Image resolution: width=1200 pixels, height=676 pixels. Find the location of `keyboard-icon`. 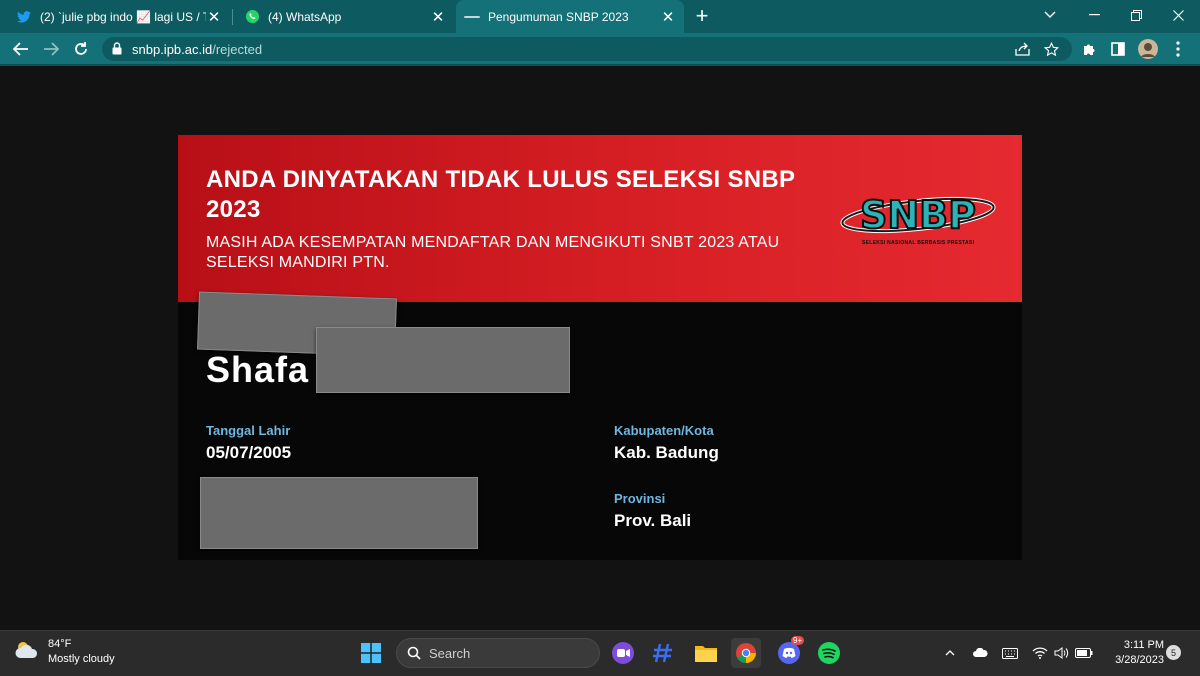

keyboard-icon is located at coordinates (1010, 653).